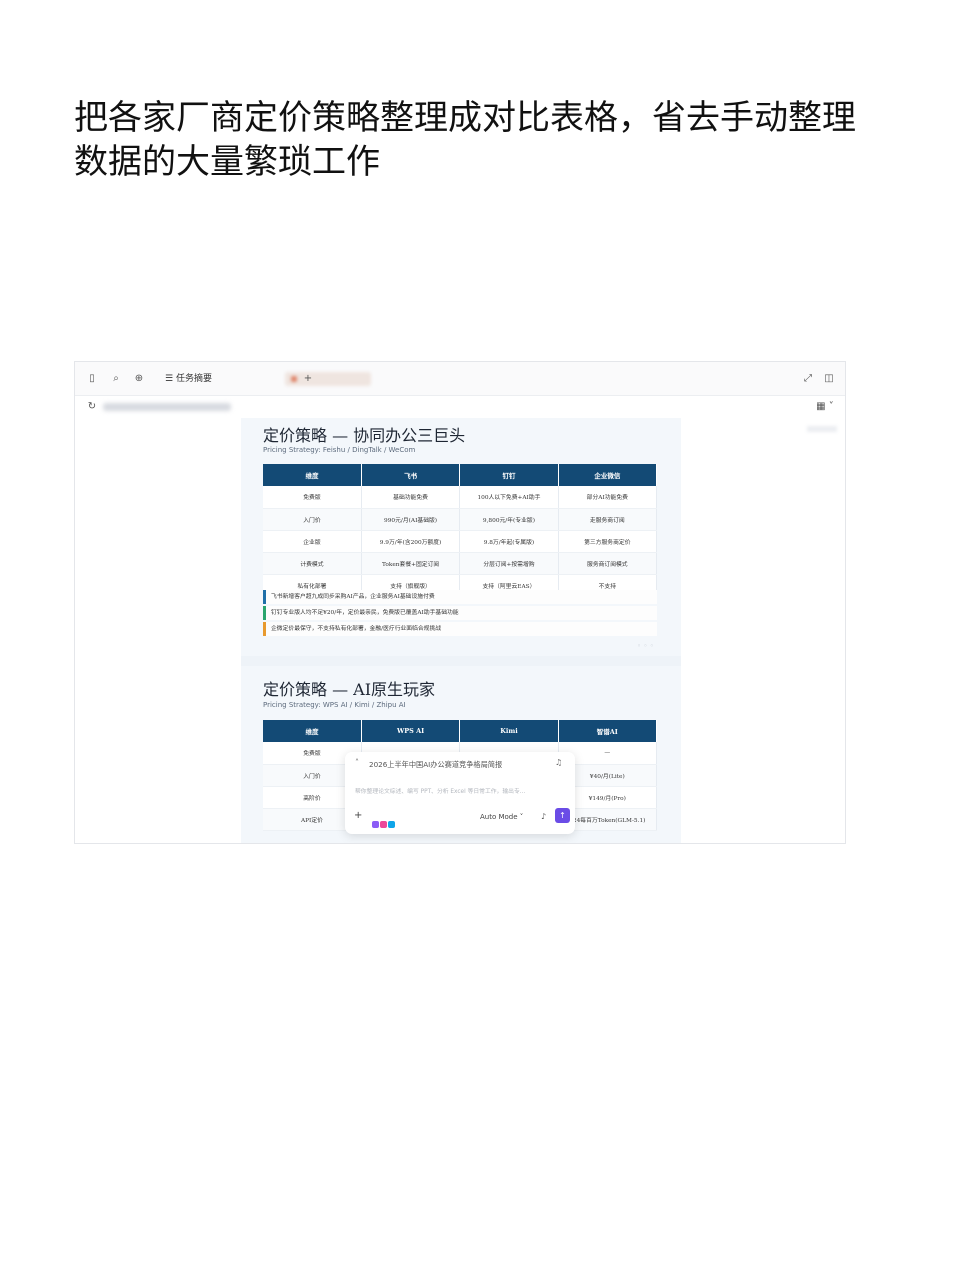 The image size is (957, 1280). I want to click on mic-icon: ♪, so click(543, 816).